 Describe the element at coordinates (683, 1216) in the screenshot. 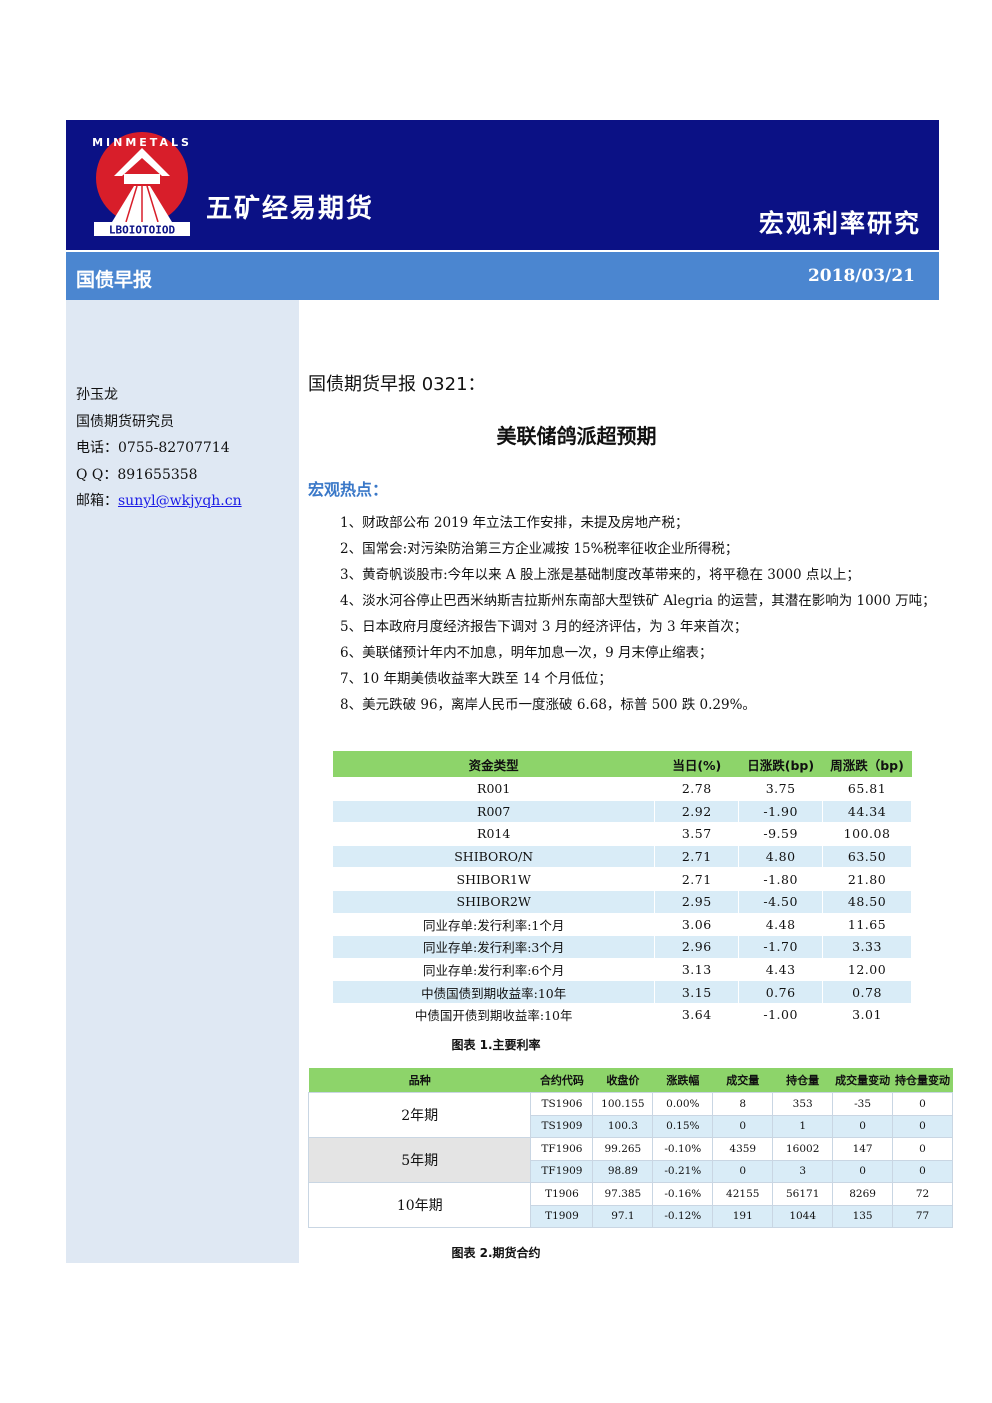

I see `futures-cell: -0.12%` at that location.